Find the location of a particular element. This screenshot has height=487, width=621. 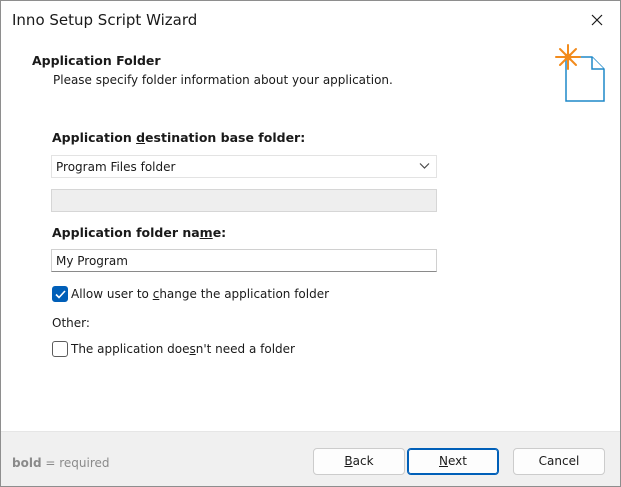

window-title: Inno Setup Script Wizard is located at coordinates (105, 20).